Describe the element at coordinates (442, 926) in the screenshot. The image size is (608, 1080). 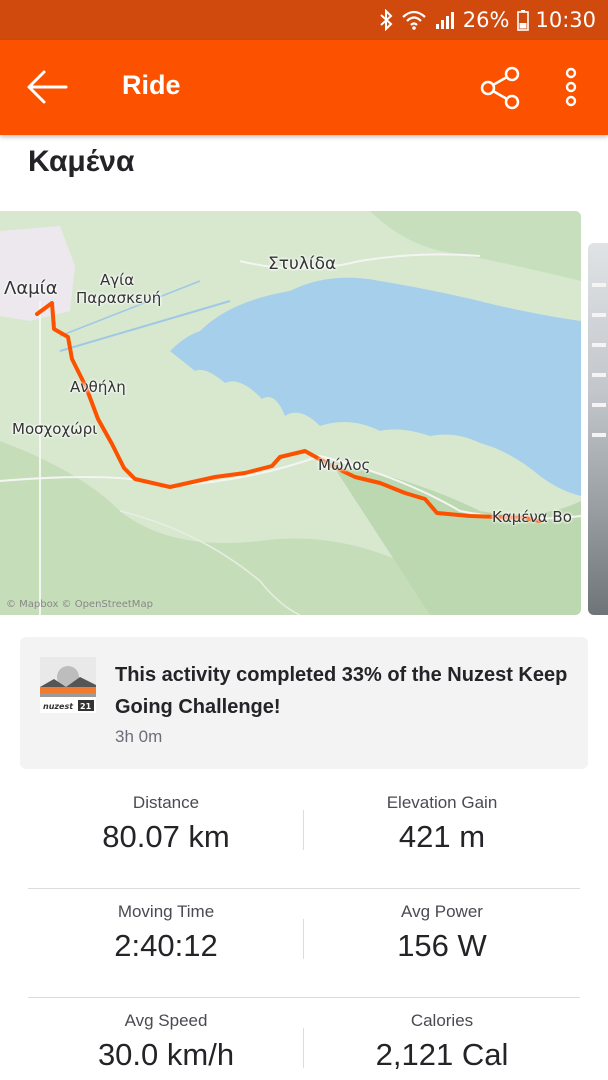
I see `stat-avg-power: Avg Power 156 W` at that location.